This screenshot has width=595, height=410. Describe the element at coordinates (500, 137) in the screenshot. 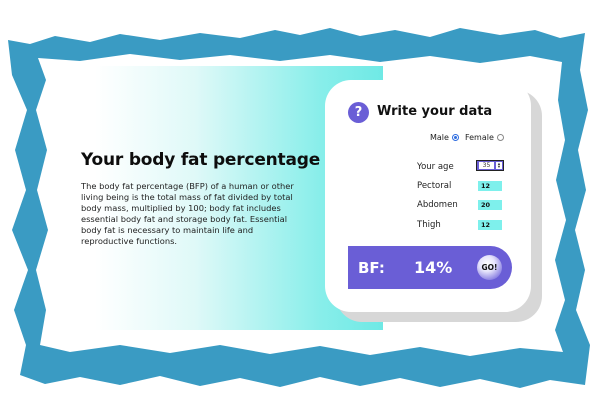

I see `female-radio` at that location.